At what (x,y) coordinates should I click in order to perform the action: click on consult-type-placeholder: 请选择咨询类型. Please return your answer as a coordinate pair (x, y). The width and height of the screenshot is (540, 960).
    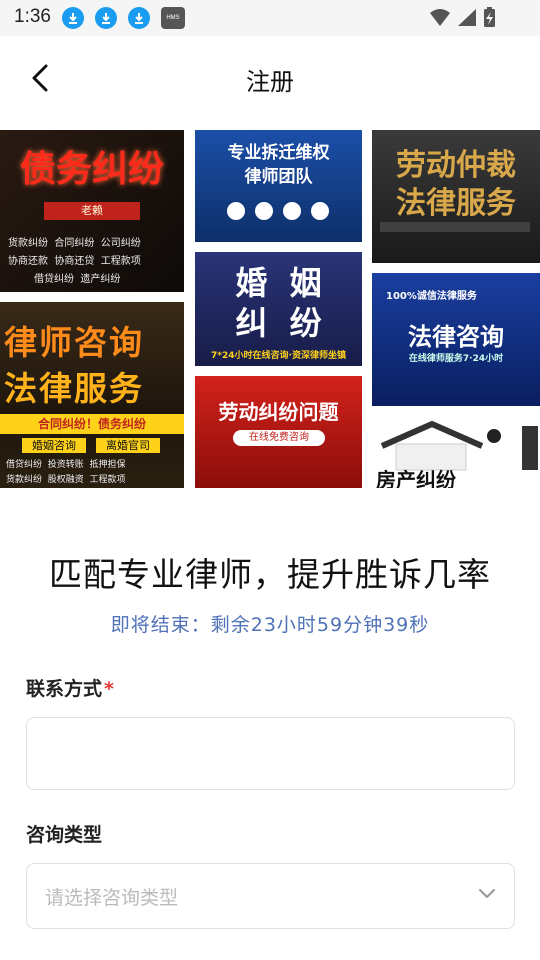
    Looking at the image, I should click on (112, 898).